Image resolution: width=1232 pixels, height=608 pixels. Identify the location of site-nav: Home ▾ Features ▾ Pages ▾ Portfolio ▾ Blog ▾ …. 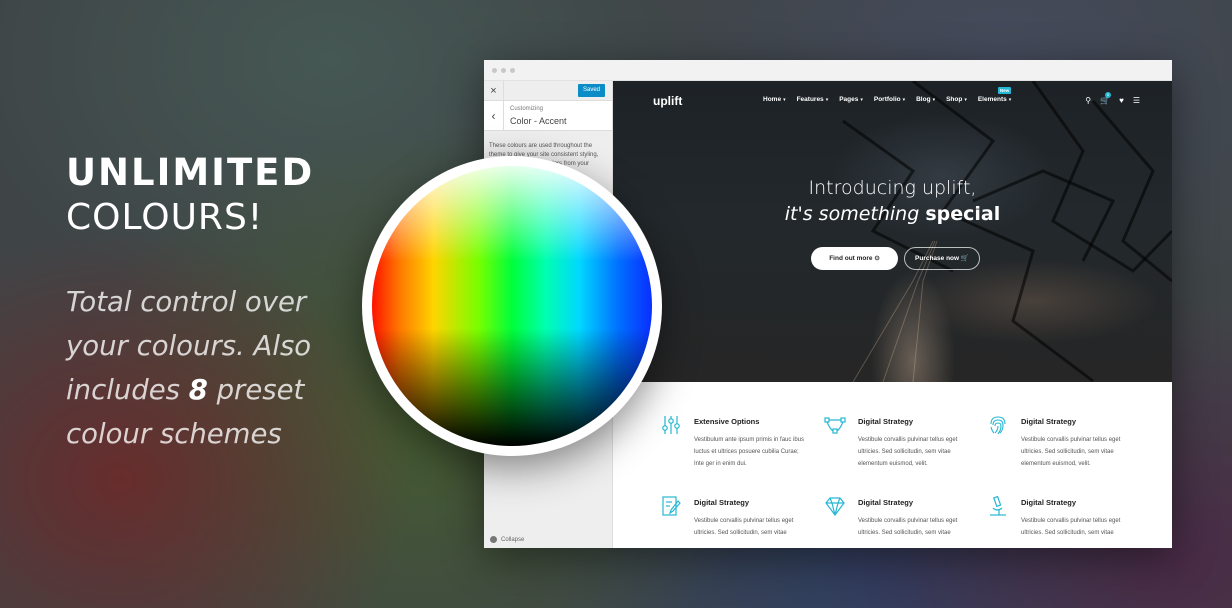
(887, 95).